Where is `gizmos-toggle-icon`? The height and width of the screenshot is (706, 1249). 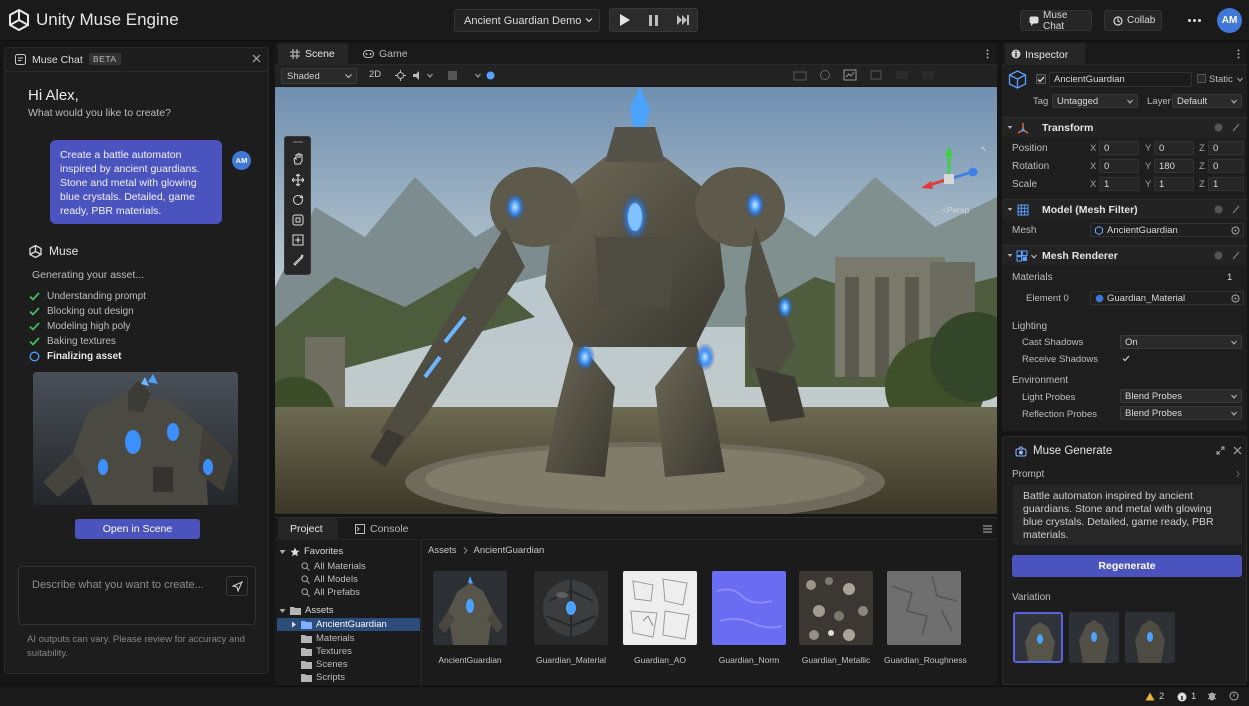
gizmos-toggle-icon is located at coordinates (490, 75).